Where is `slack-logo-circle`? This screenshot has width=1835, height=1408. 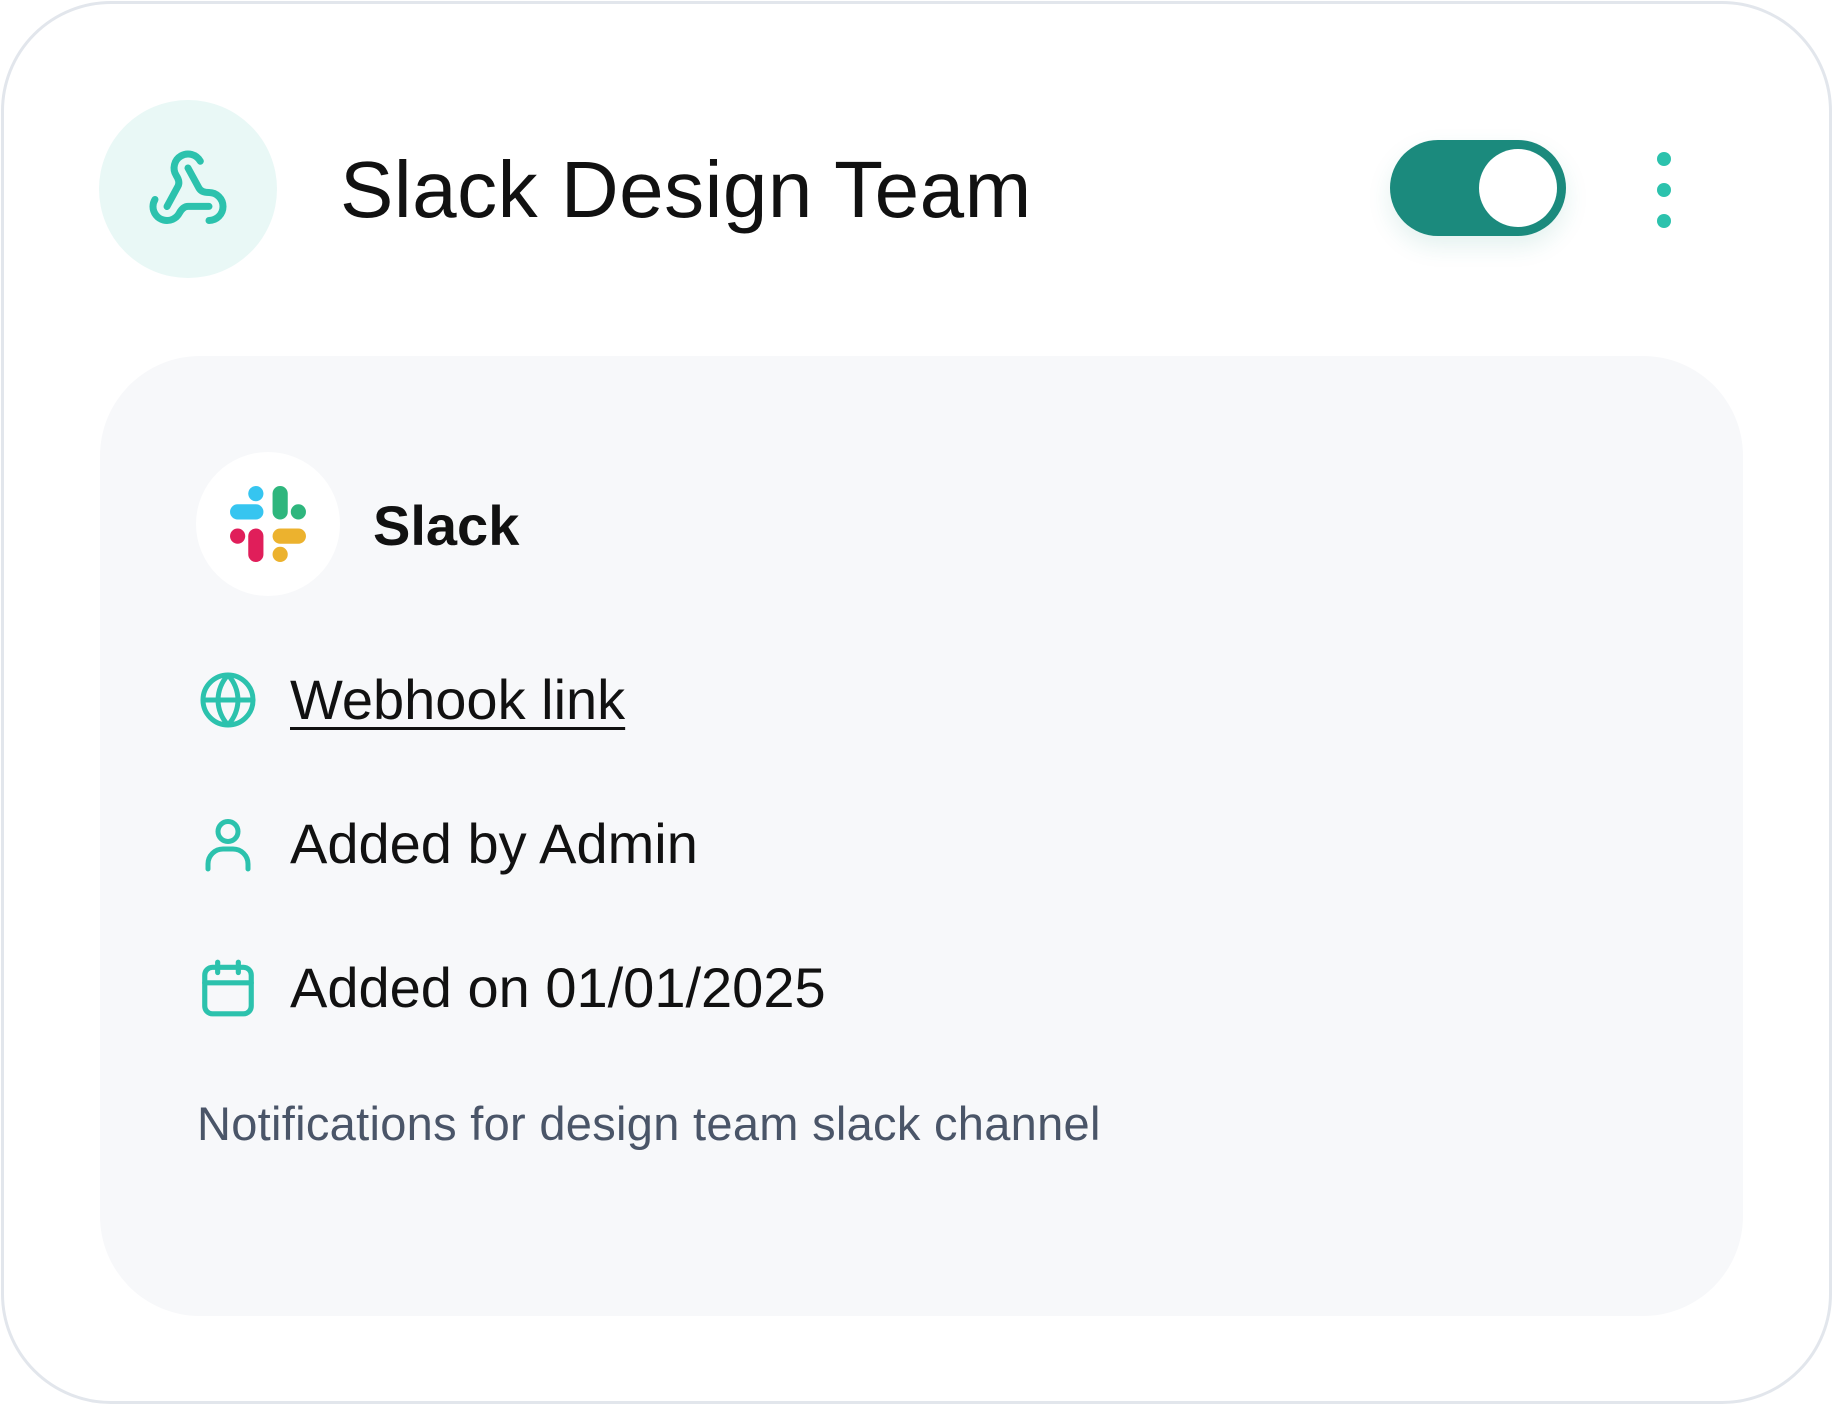 slack-logo-circle is located at coordinates (268, 524).